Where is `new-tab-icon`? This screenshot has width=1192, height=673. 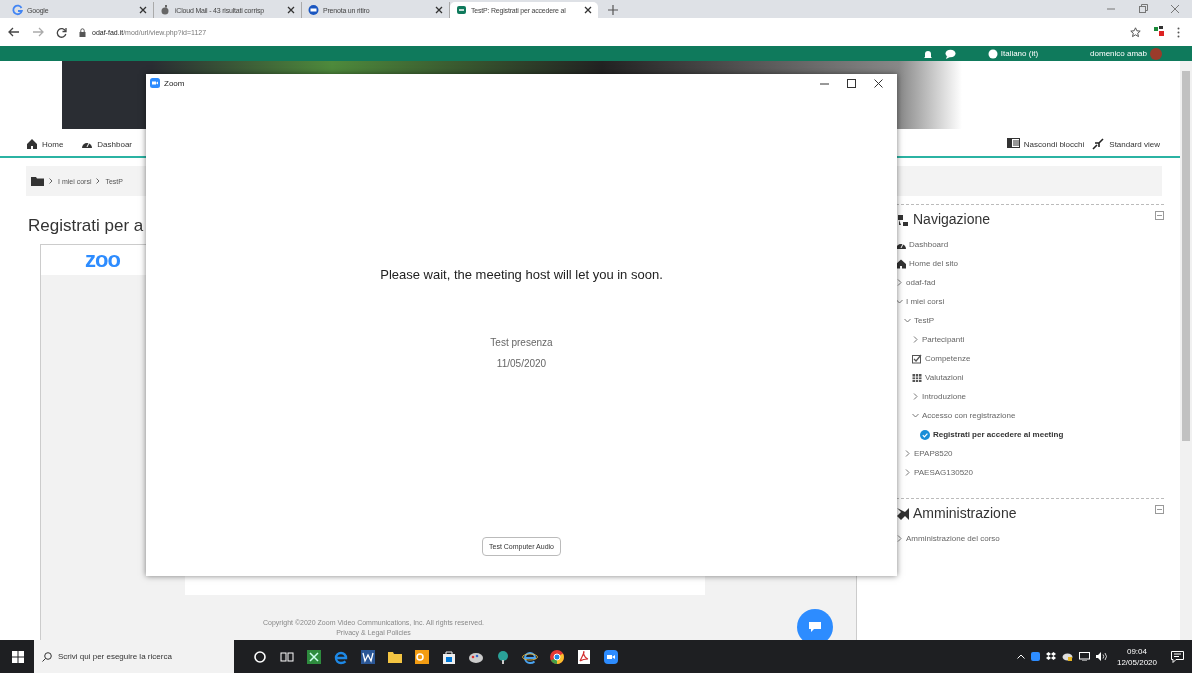 new-tab-icon is located at coordinates (613, 10).